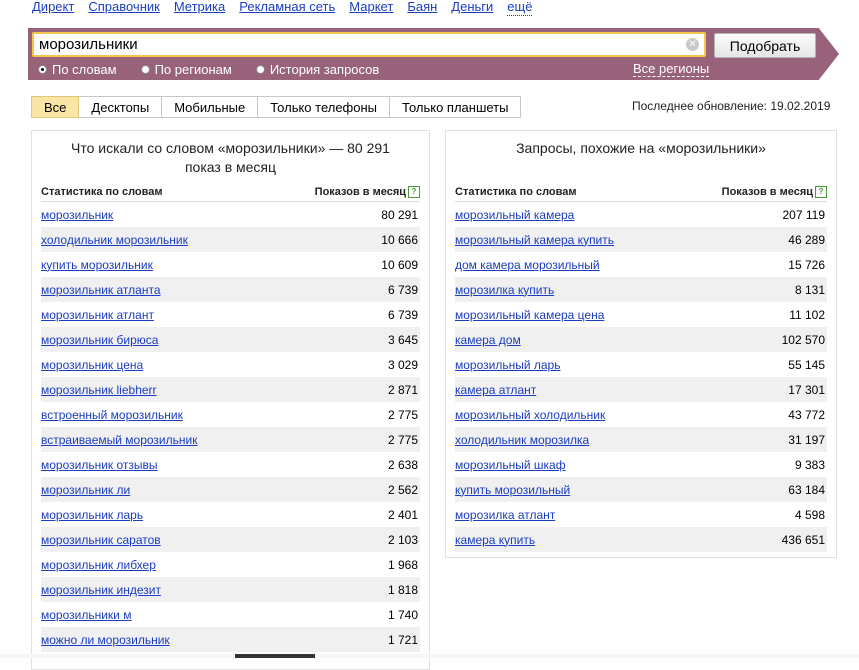  I want to click on submit-button: Подобрать, so click(765, 45).